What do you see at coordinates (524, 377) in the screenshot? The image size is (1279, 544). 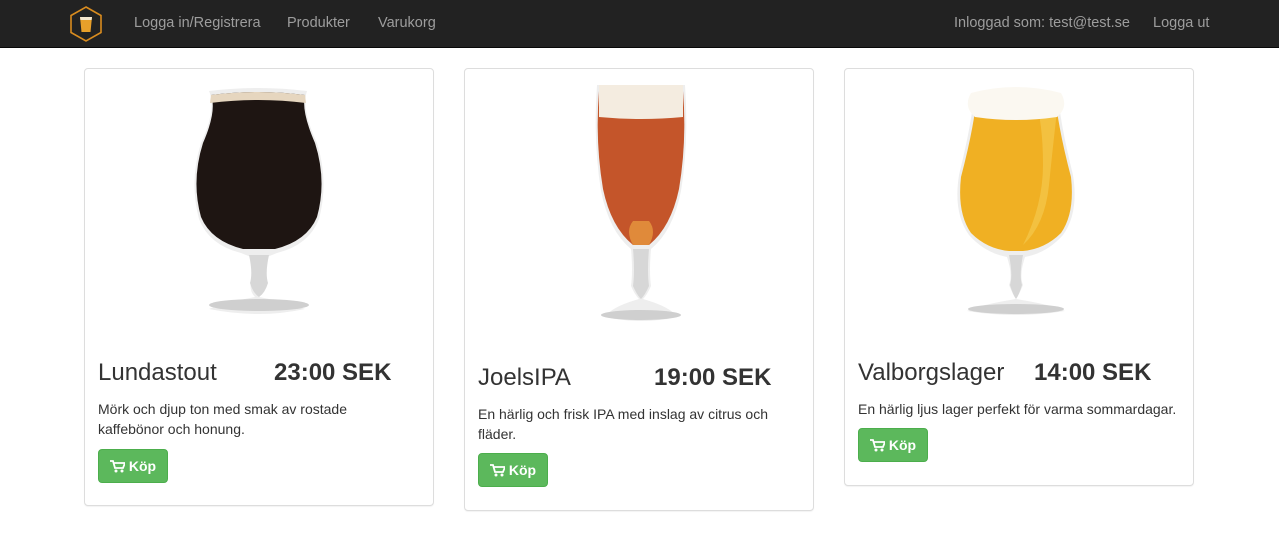 I see `product-title: JoelsIPA` at bounding box center [524, 377].